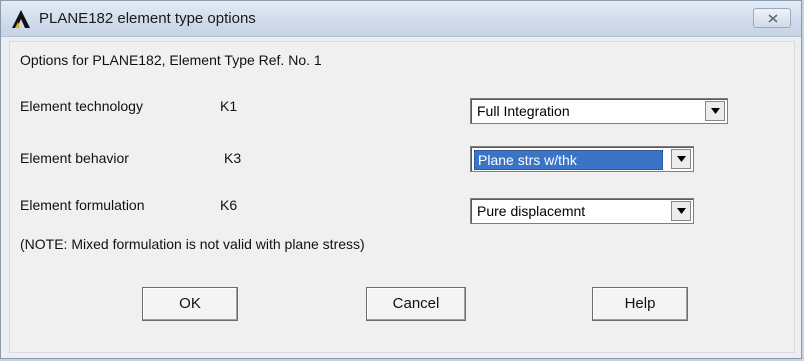 This screenshot has height=361, width=804. Describe the element at coordinates (599, 111) in the screenshot. I see `element-technology-select: Full Integration` at that location.